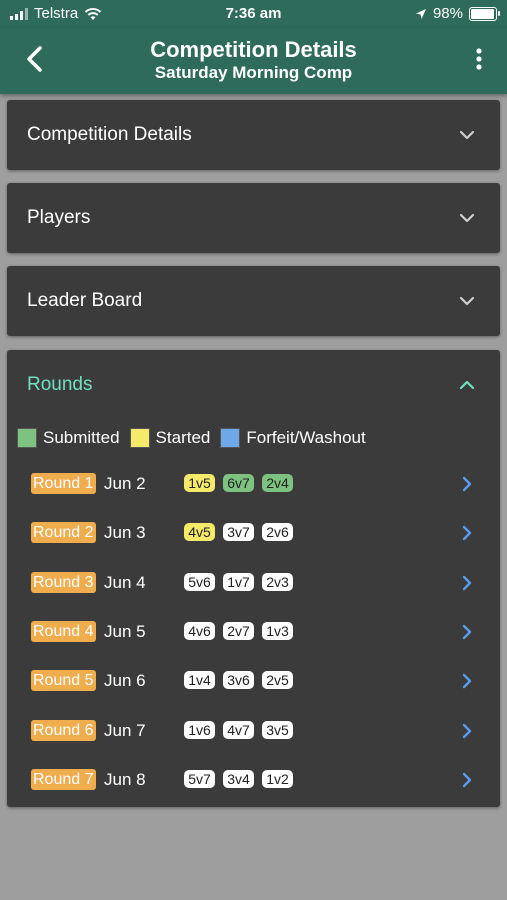 The height and width of the screenshot is (900, 507). I want to click on match-badge: 5v6, so click(199, 581).